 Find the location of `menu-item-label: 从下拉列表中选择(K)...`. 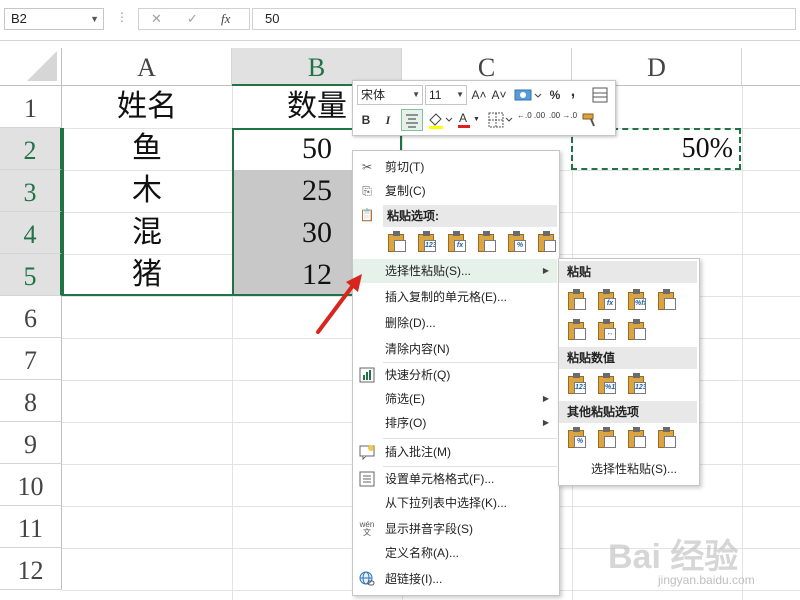

menu-item-label: 从下拉列表中选择(K)... is located at coordinates (446, 503).